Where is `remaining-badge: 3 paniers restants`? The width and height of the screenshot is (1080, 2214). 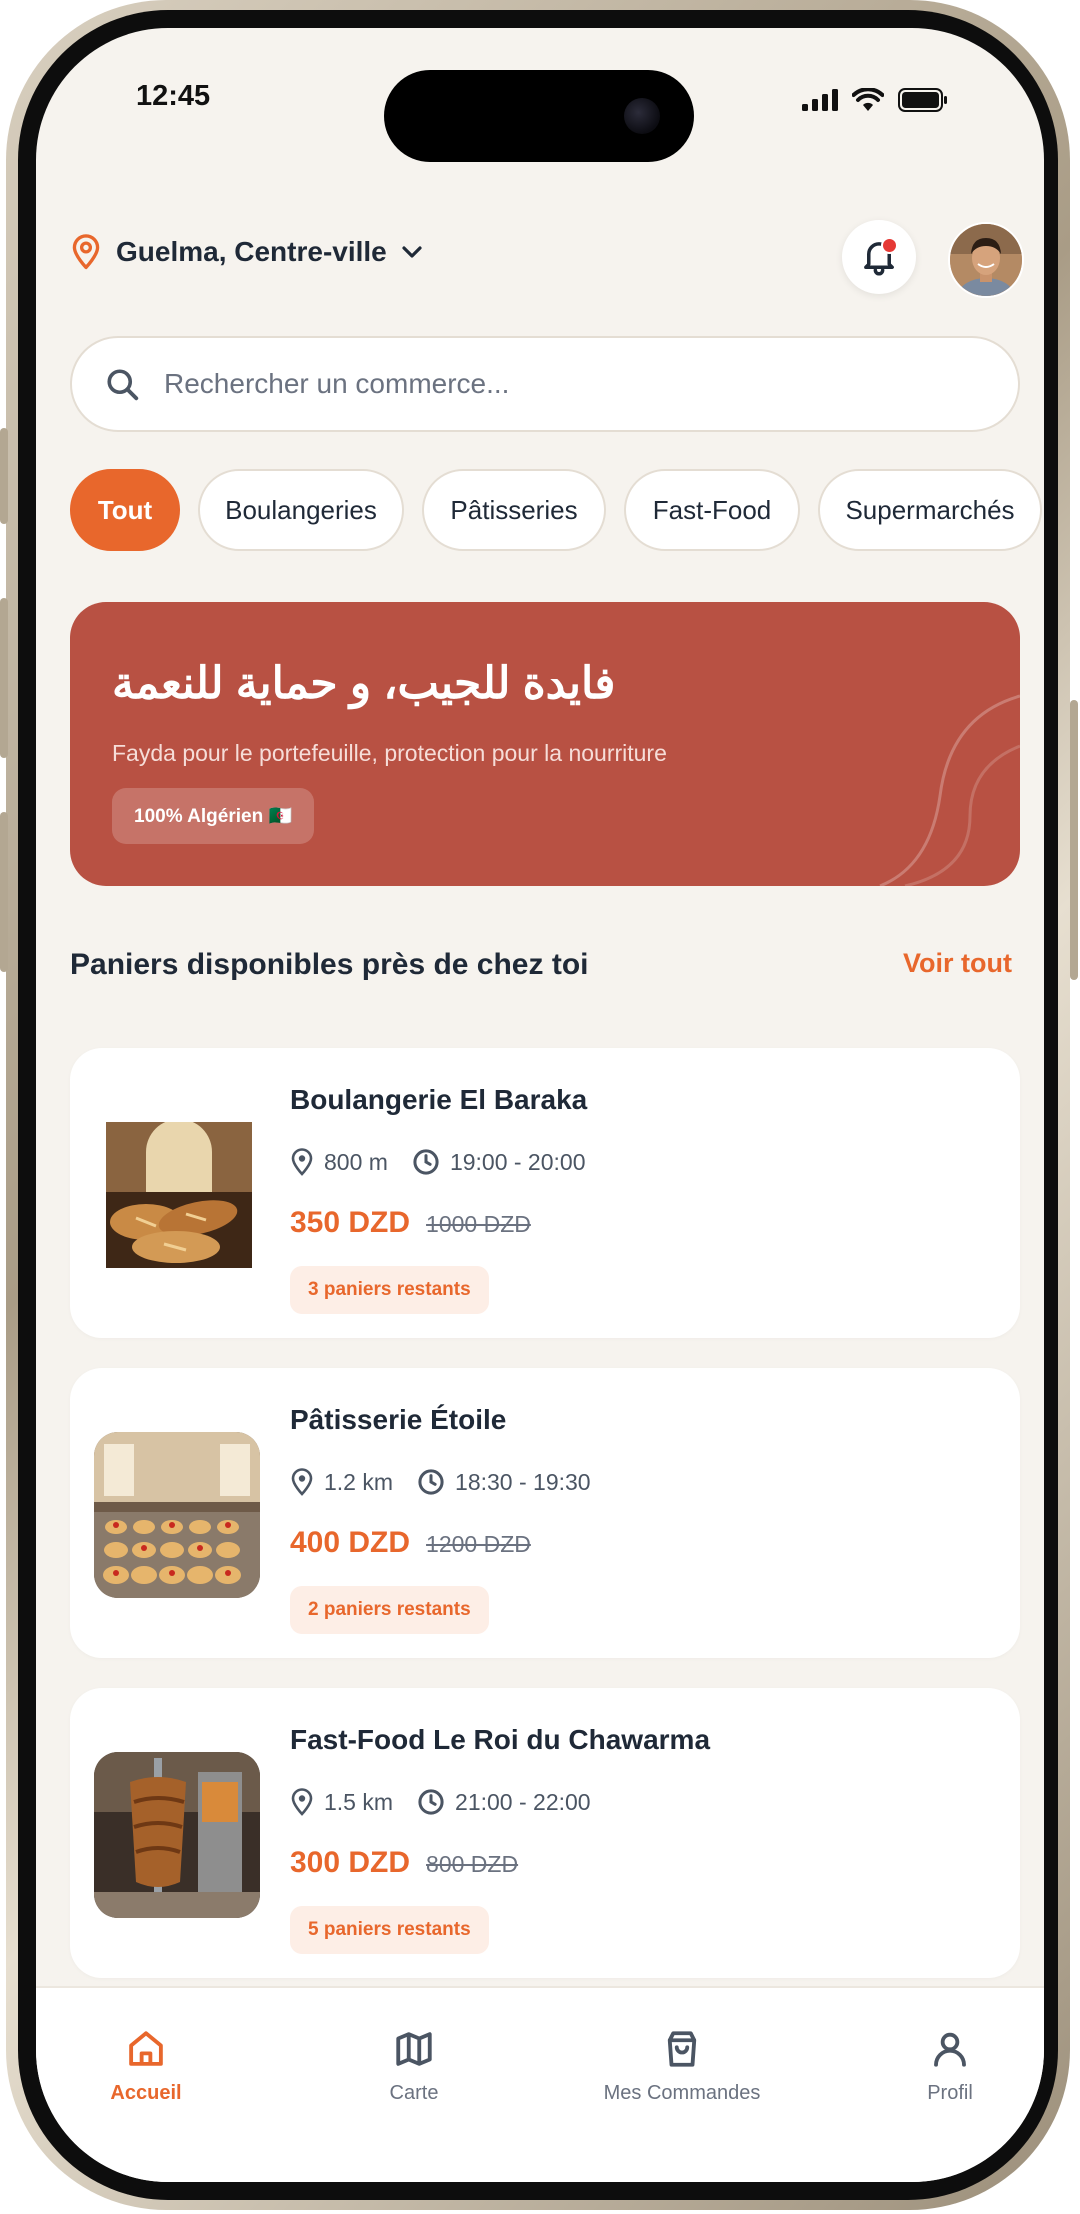
remaining-badge: 3 paniers restants is located at coordinates (389, 1290).